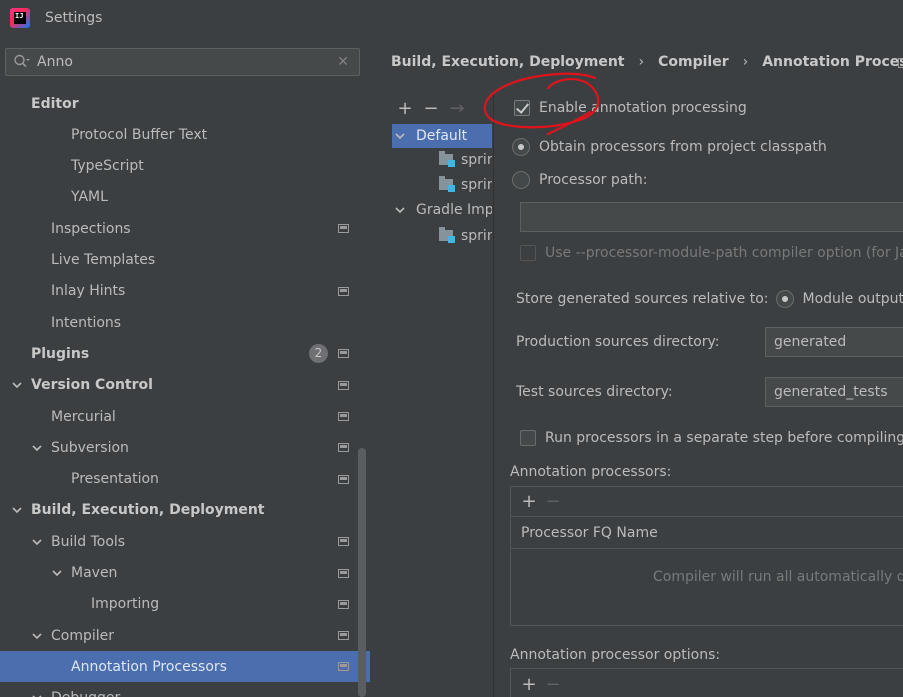  I want to click on profile-item: Default, so click(442, 136).